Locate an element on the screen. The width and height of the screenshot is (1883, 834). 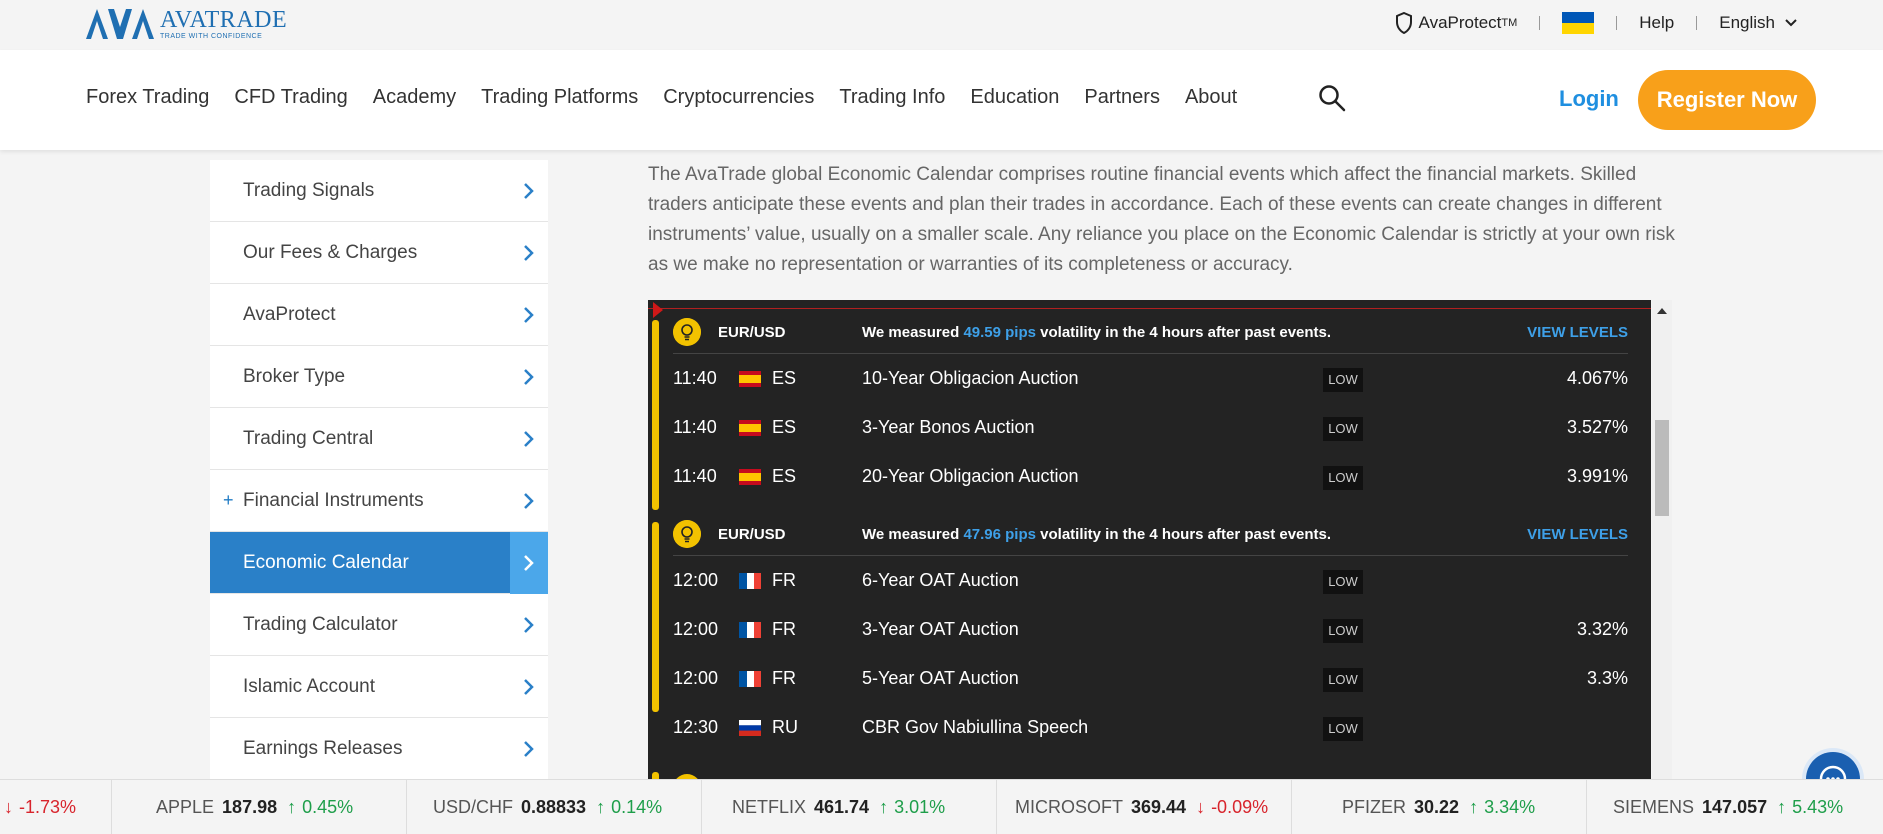
language-selector: English is located at coordinates (1758, 23).